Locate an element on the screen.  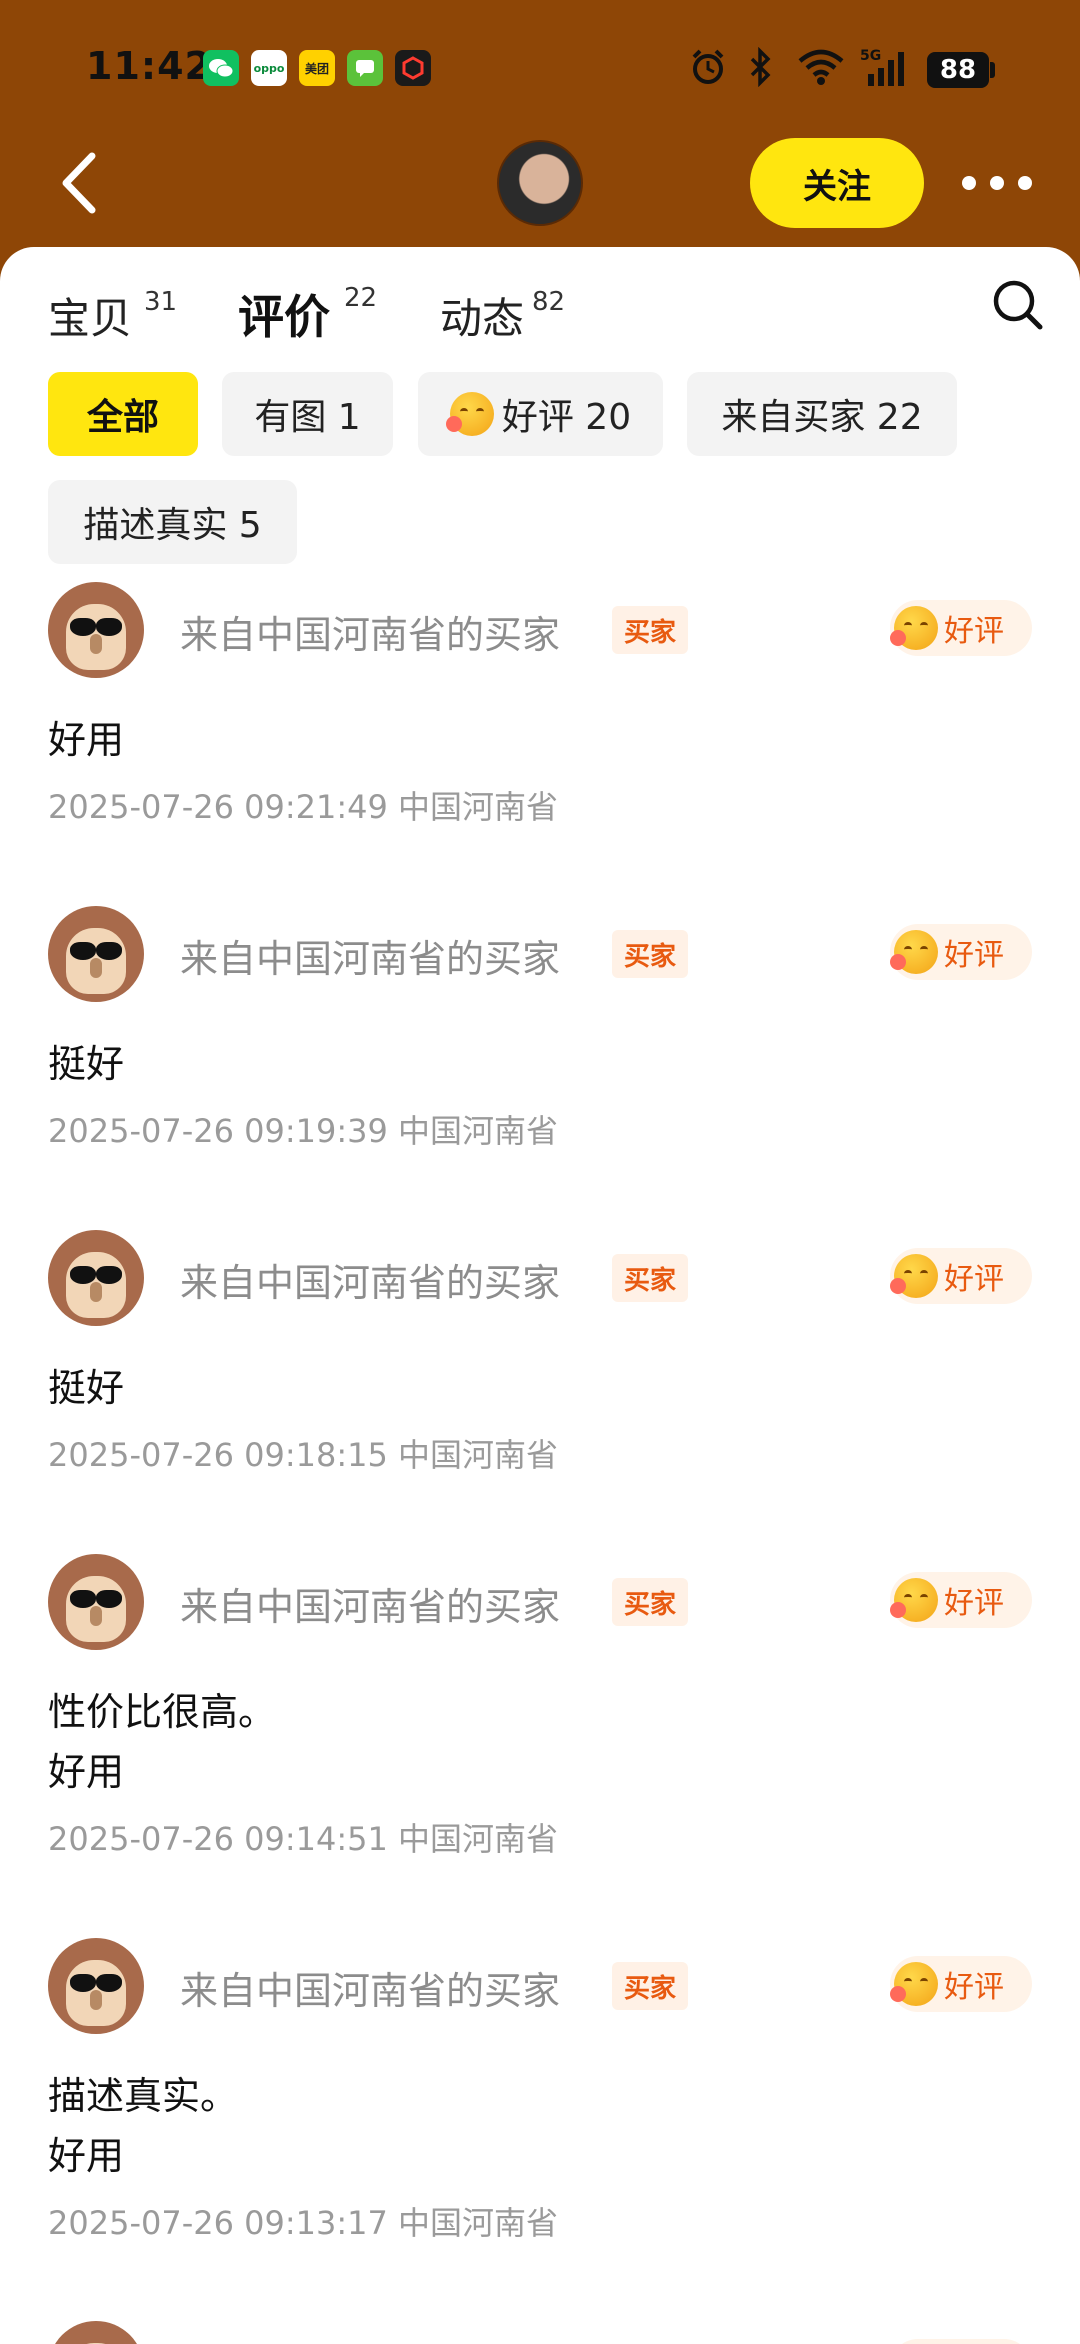
filter-with-image: 有图 1 is located at coordinates (307, 414).